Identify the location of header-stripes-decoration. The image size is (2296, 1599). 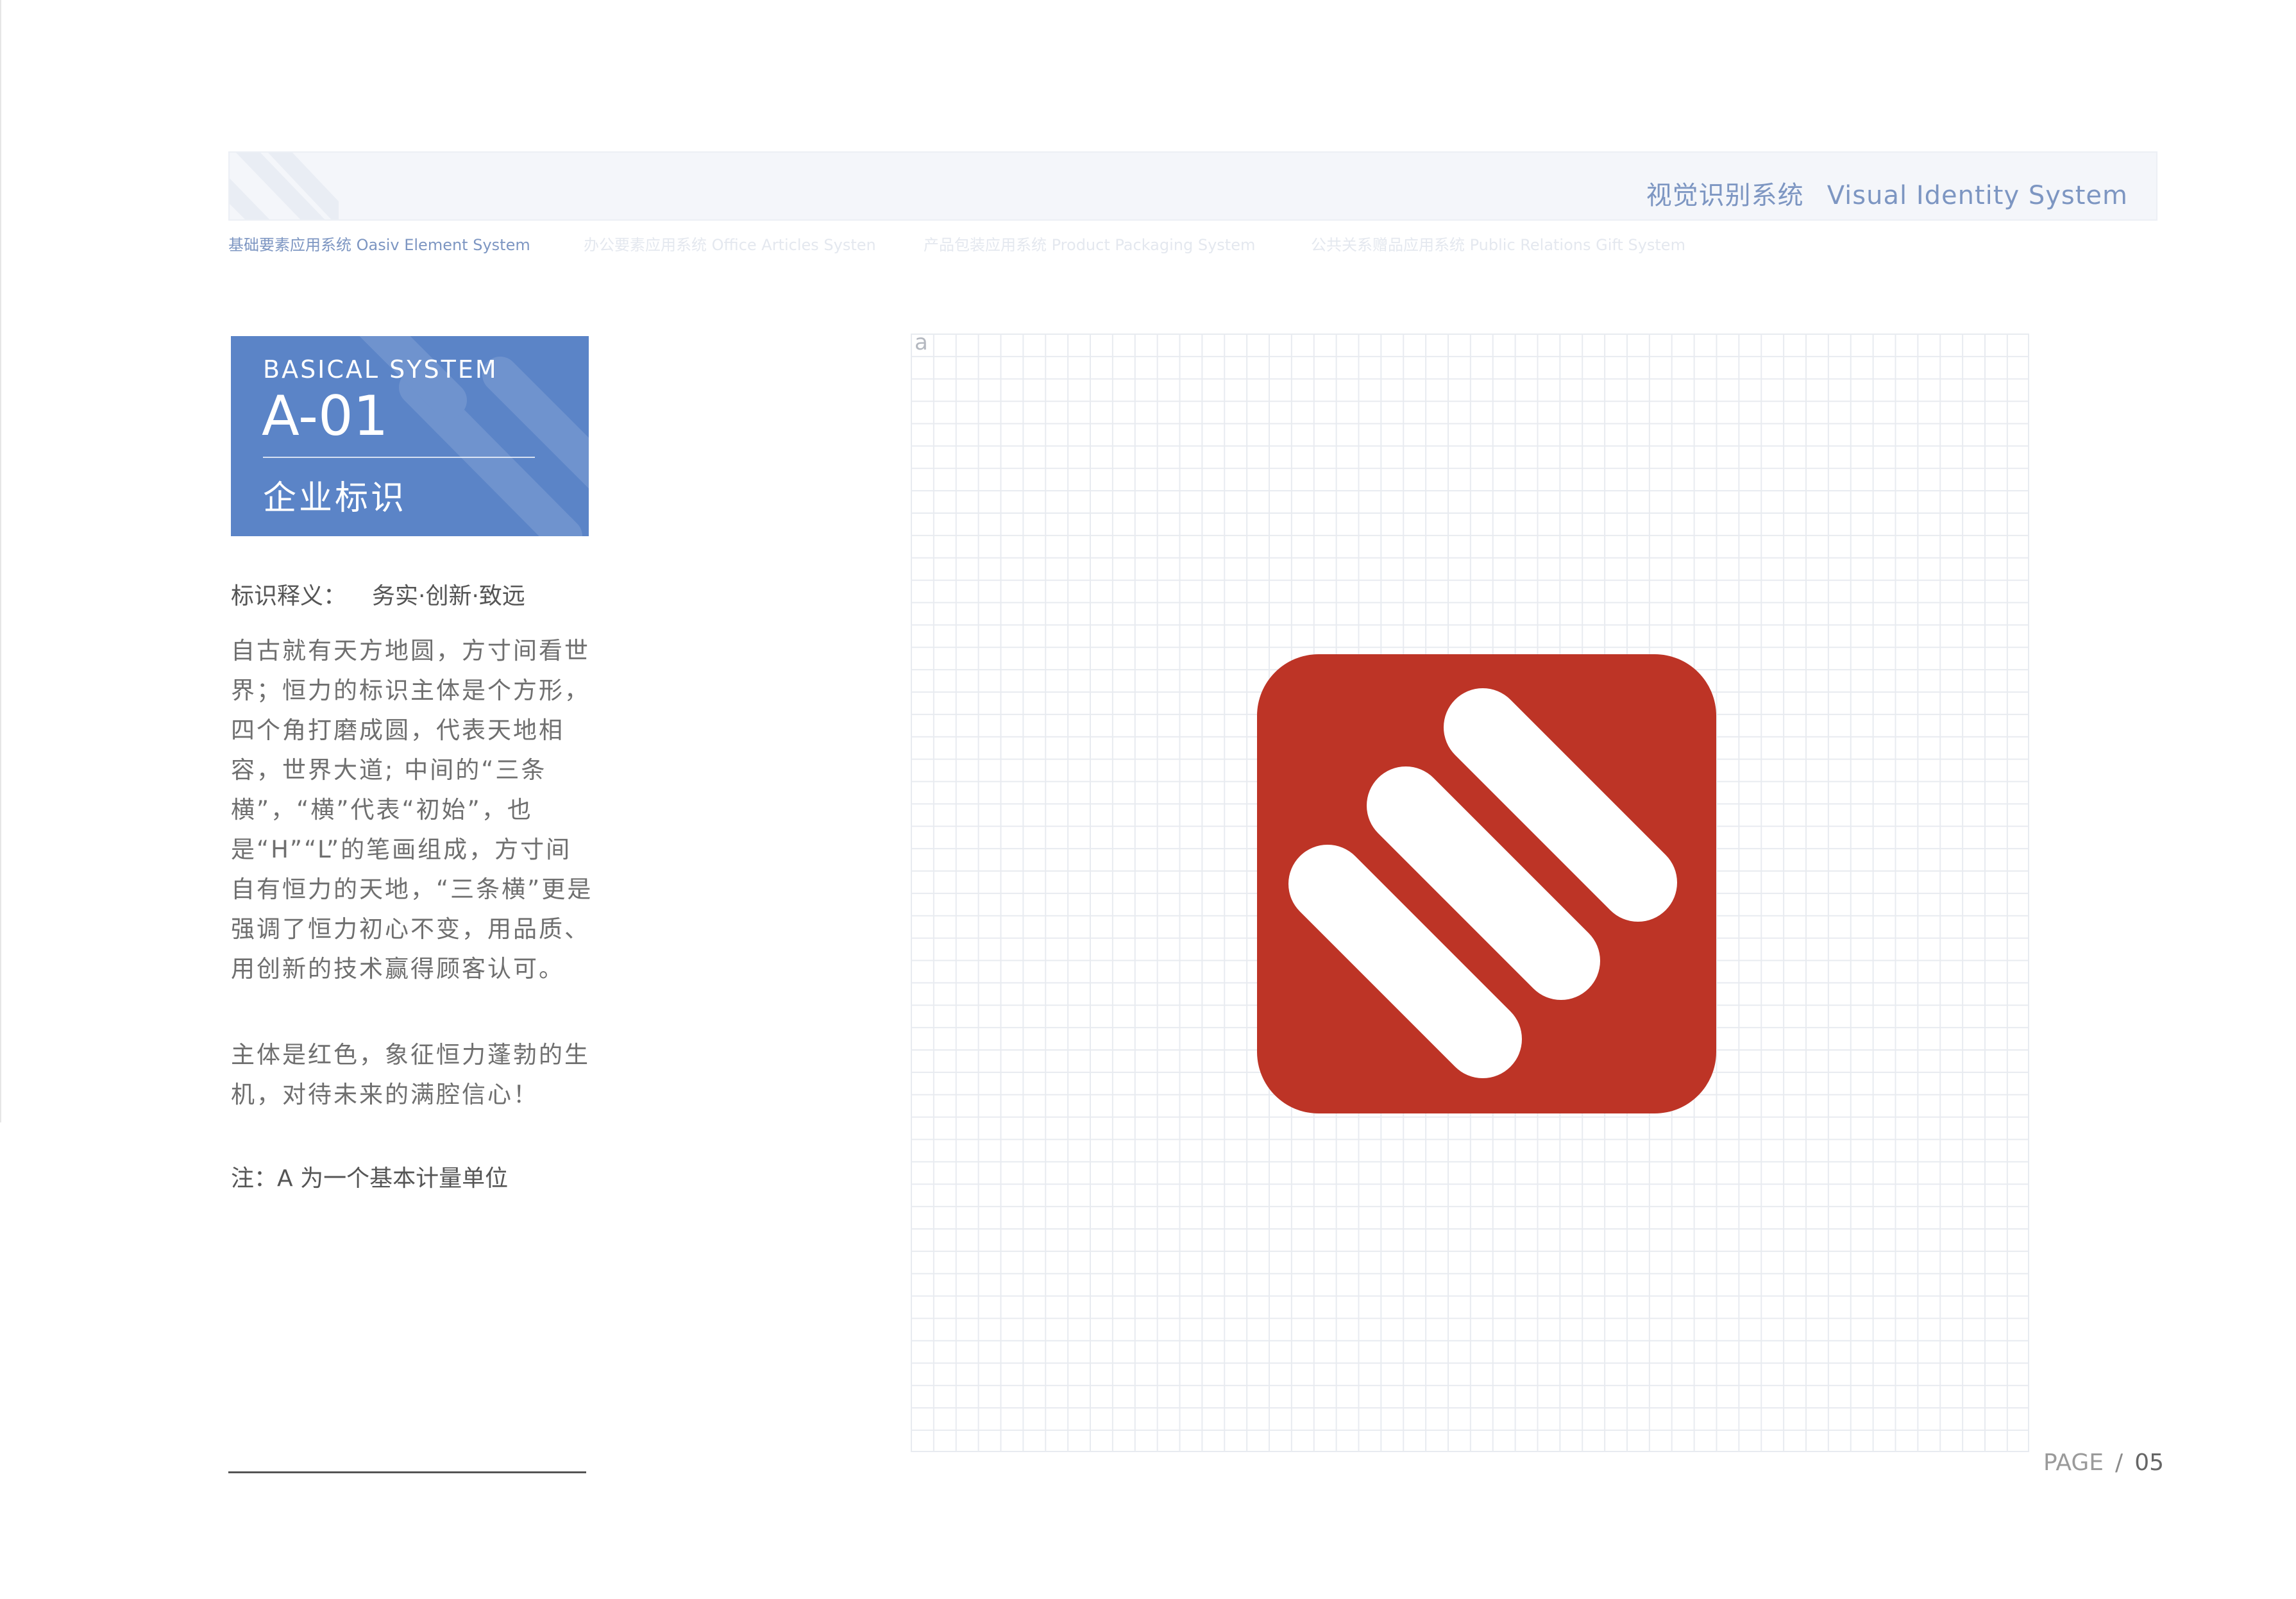
(284, 186).